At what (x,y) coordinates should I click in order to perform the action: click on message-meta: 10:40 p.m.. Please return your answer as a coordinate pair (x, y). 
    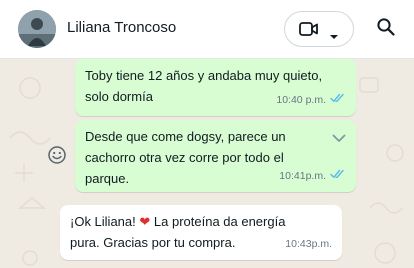
    Looking at the image, I should click on (311, 100).